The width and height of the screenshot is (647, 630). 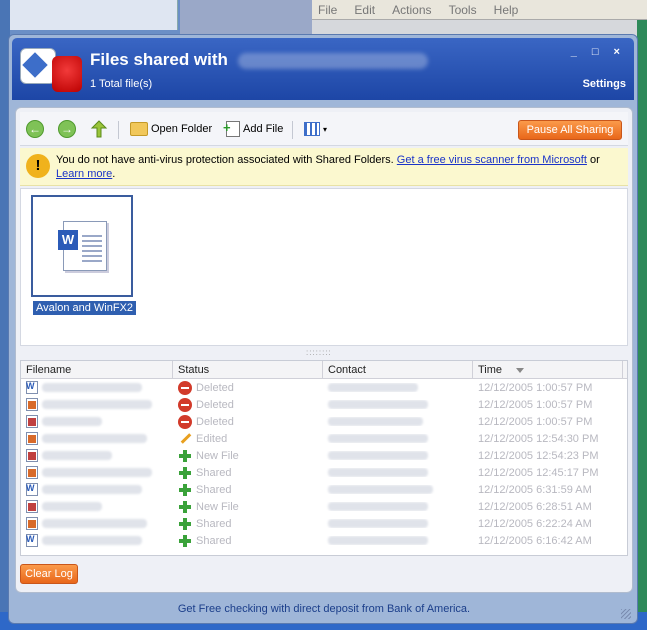 What do you see at coordinates (171, 129) in the screenshot?
I see `open-folder-button: Open Folder` at bounding box center [171, 129].